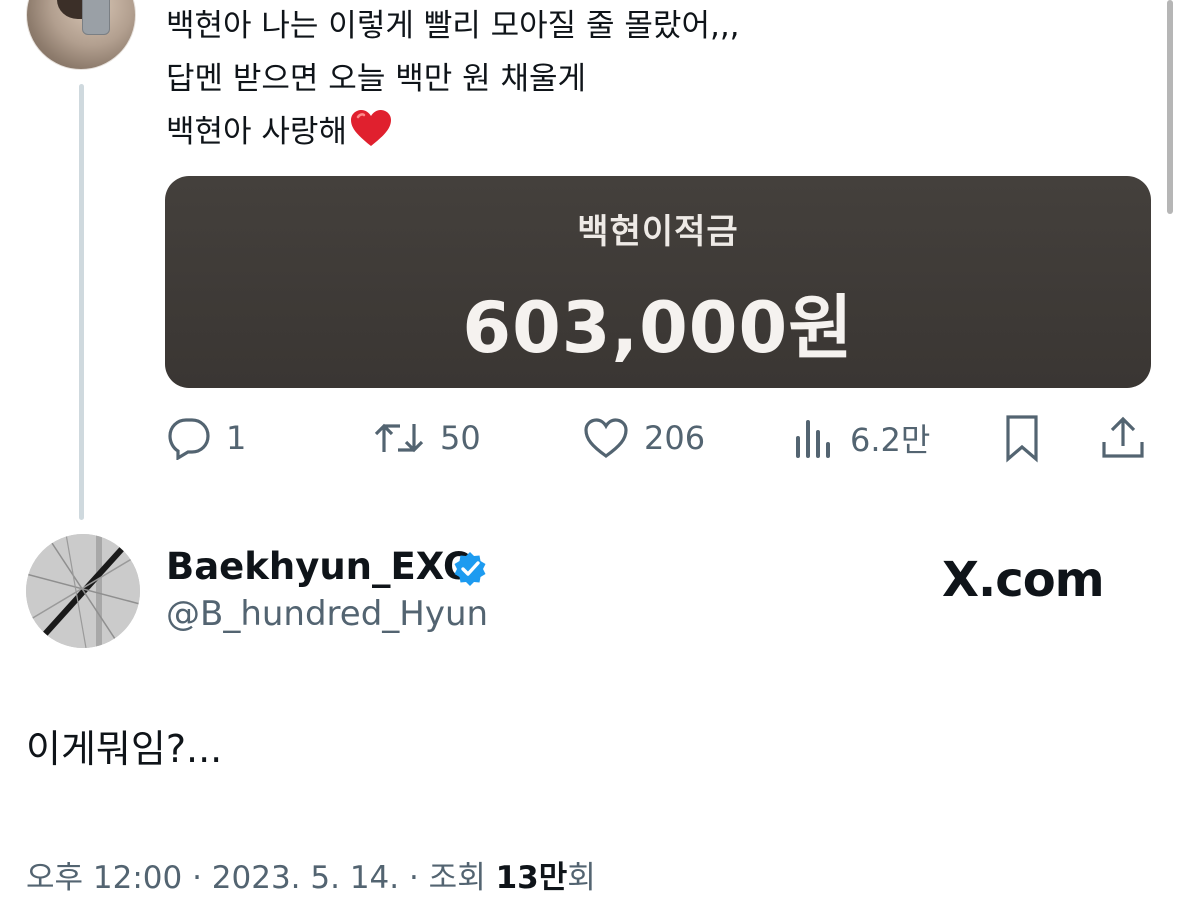 The height and width of the screenshot is (911, 1179). I want to click on share-button, so click(1123, 438).